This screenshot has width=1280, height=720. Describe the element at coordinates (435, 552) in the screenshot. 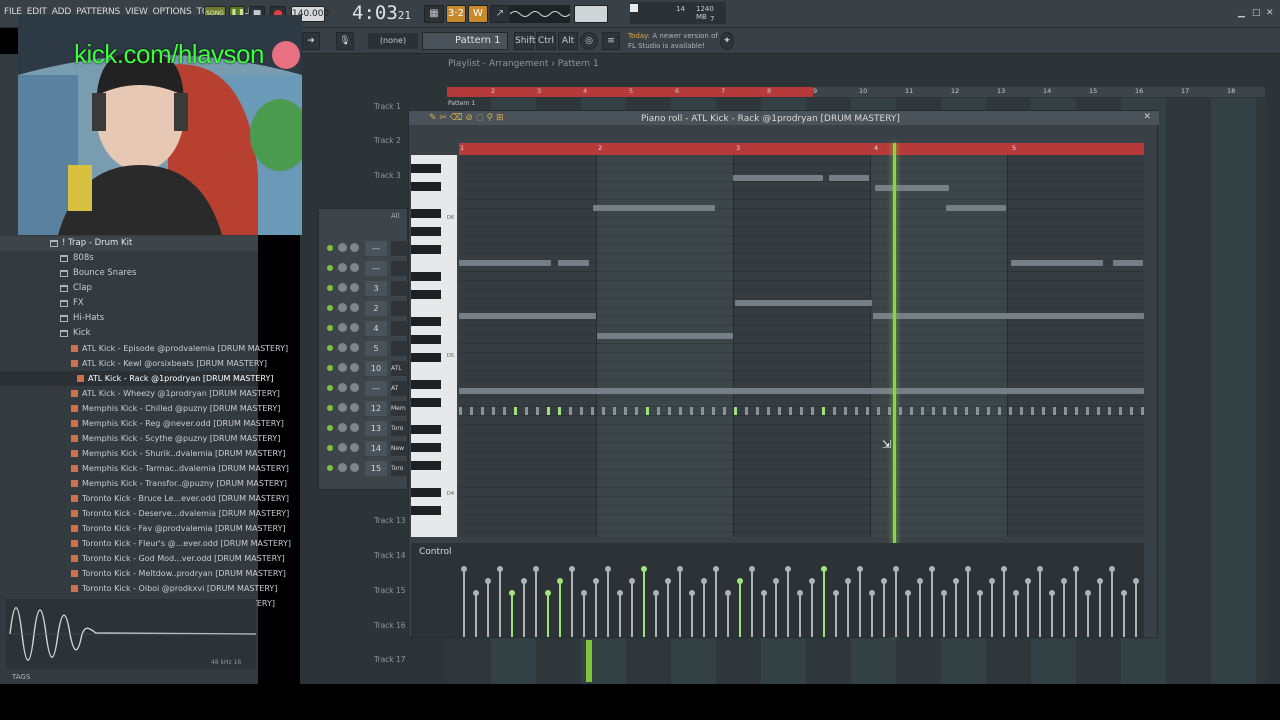

I see `control-label: Control` at that location.